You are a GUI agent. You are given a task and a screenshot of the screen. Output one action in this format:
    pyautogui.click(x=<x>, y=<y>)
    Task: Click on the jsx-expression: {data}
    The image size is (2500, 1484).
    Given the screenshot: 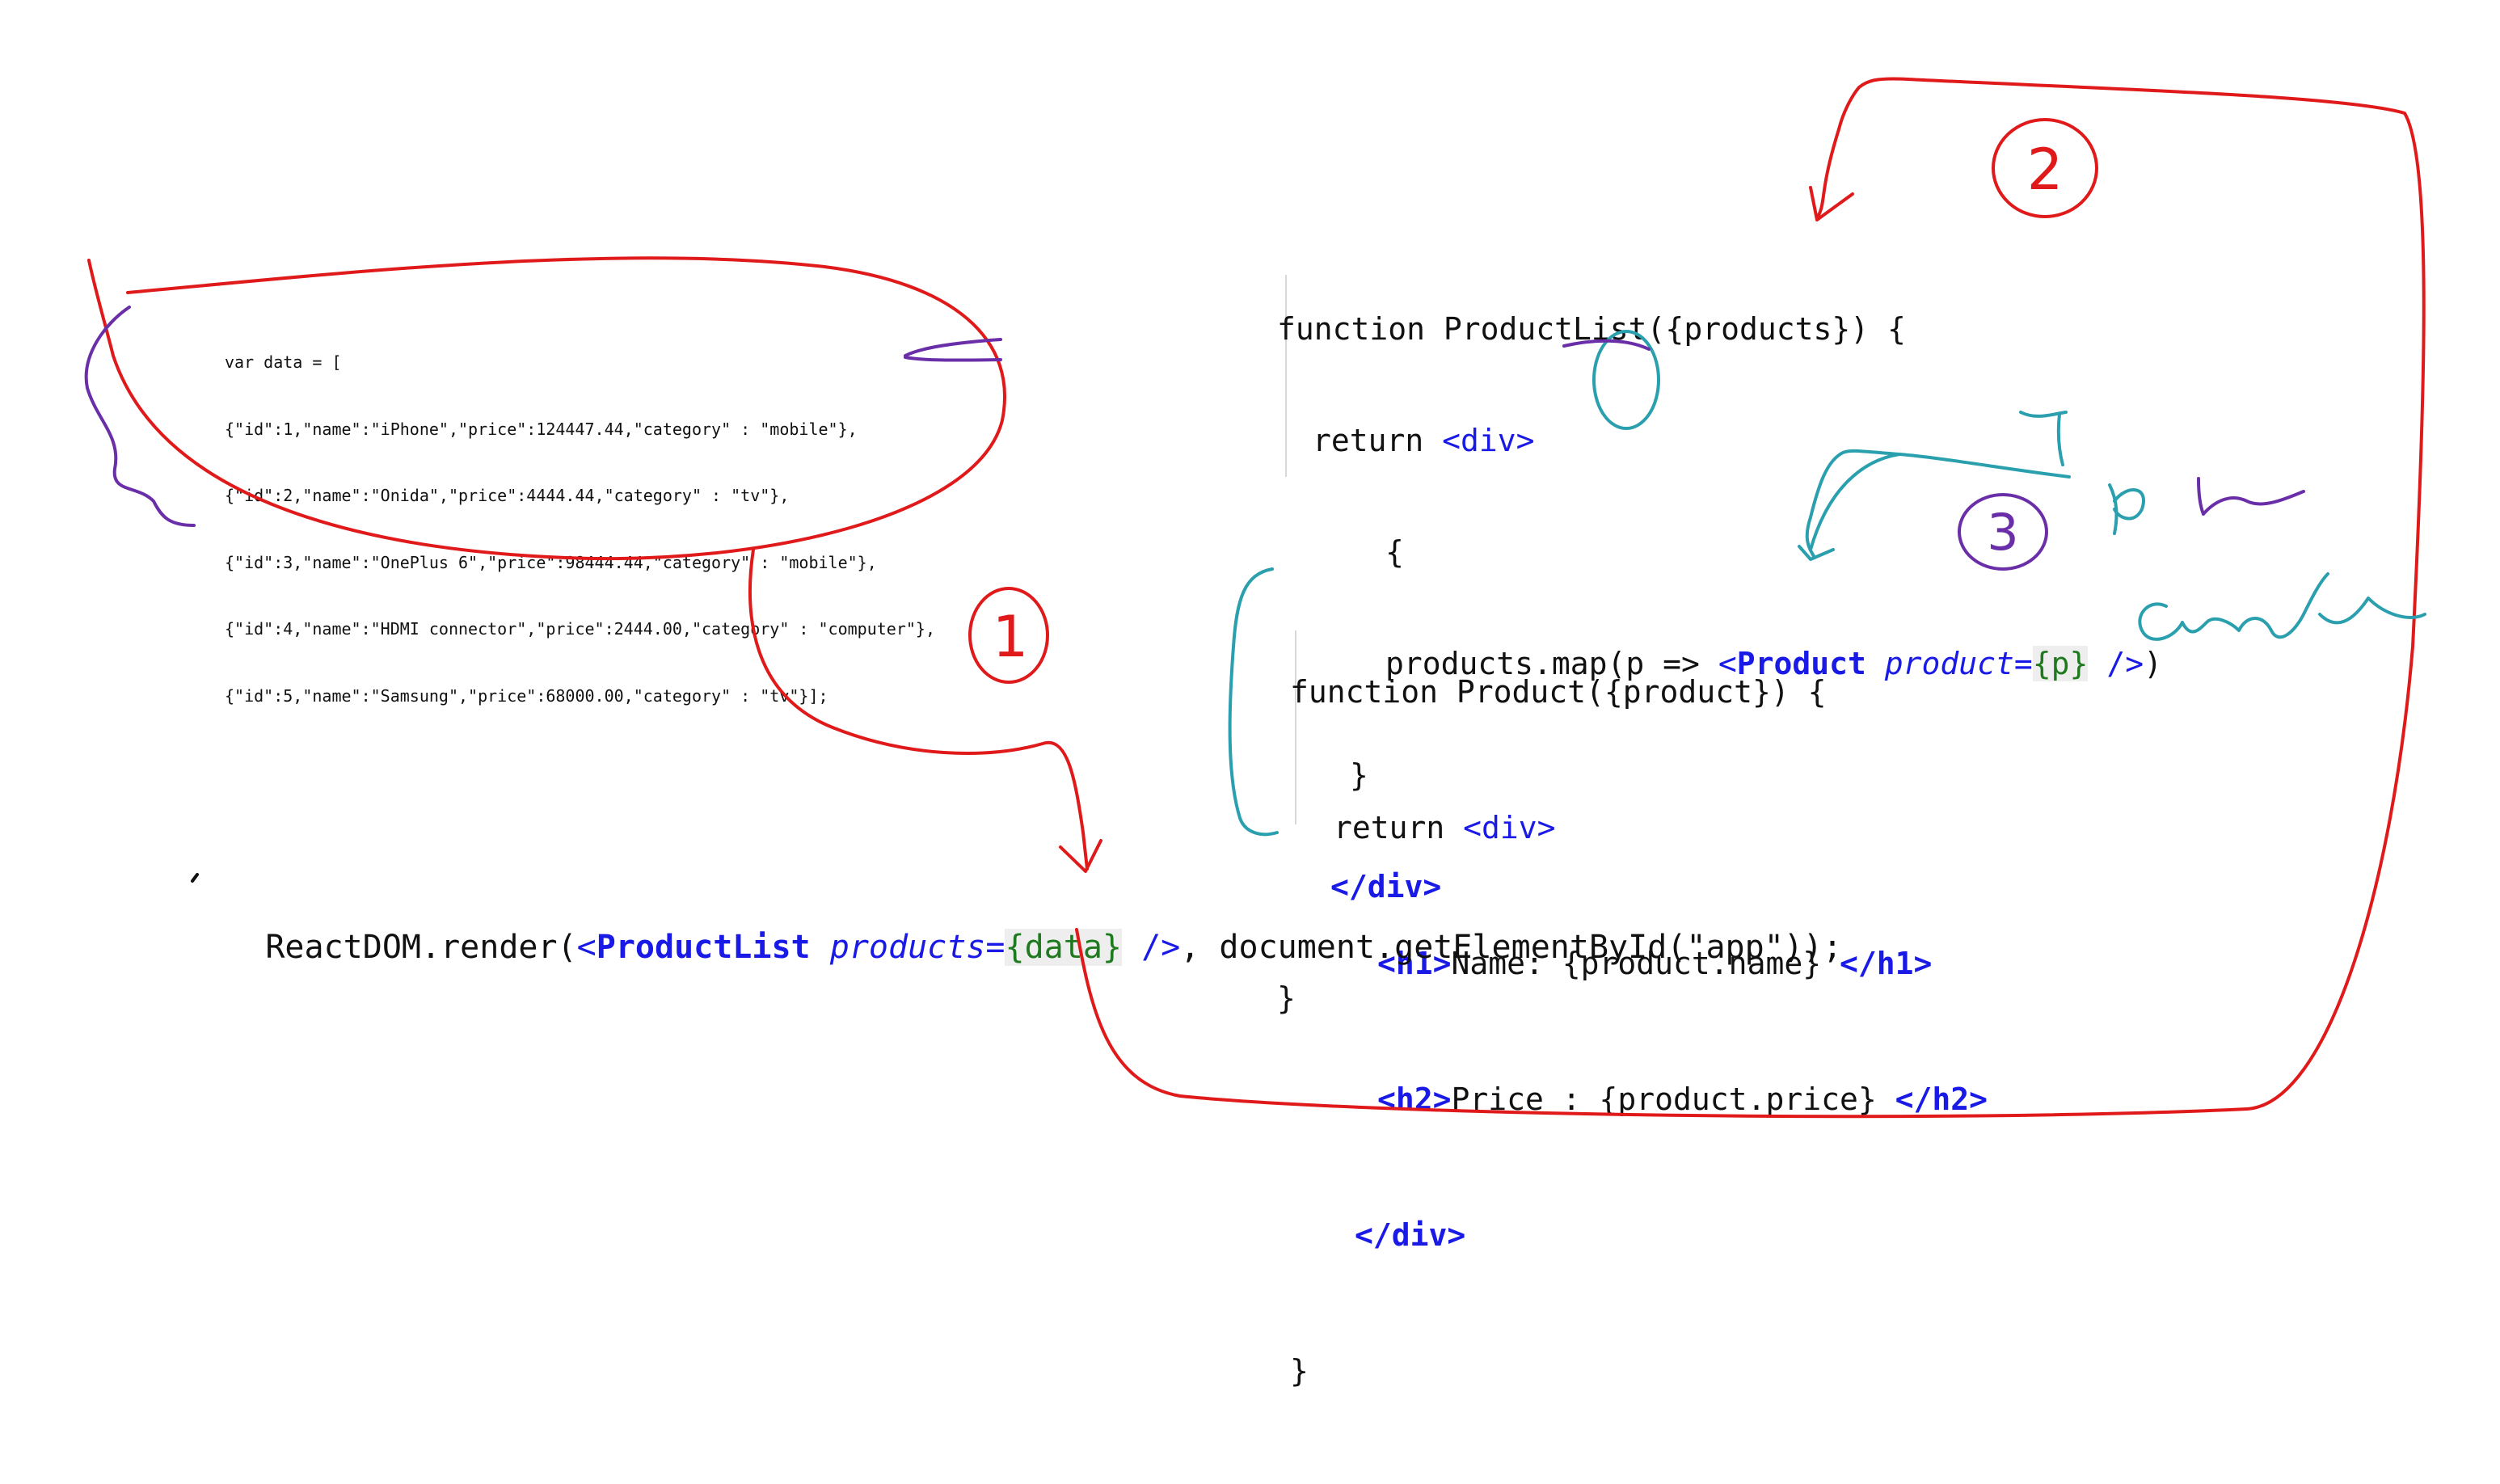 What is the action you would take?
    pyautogui.click(x=1063, y=947)
    